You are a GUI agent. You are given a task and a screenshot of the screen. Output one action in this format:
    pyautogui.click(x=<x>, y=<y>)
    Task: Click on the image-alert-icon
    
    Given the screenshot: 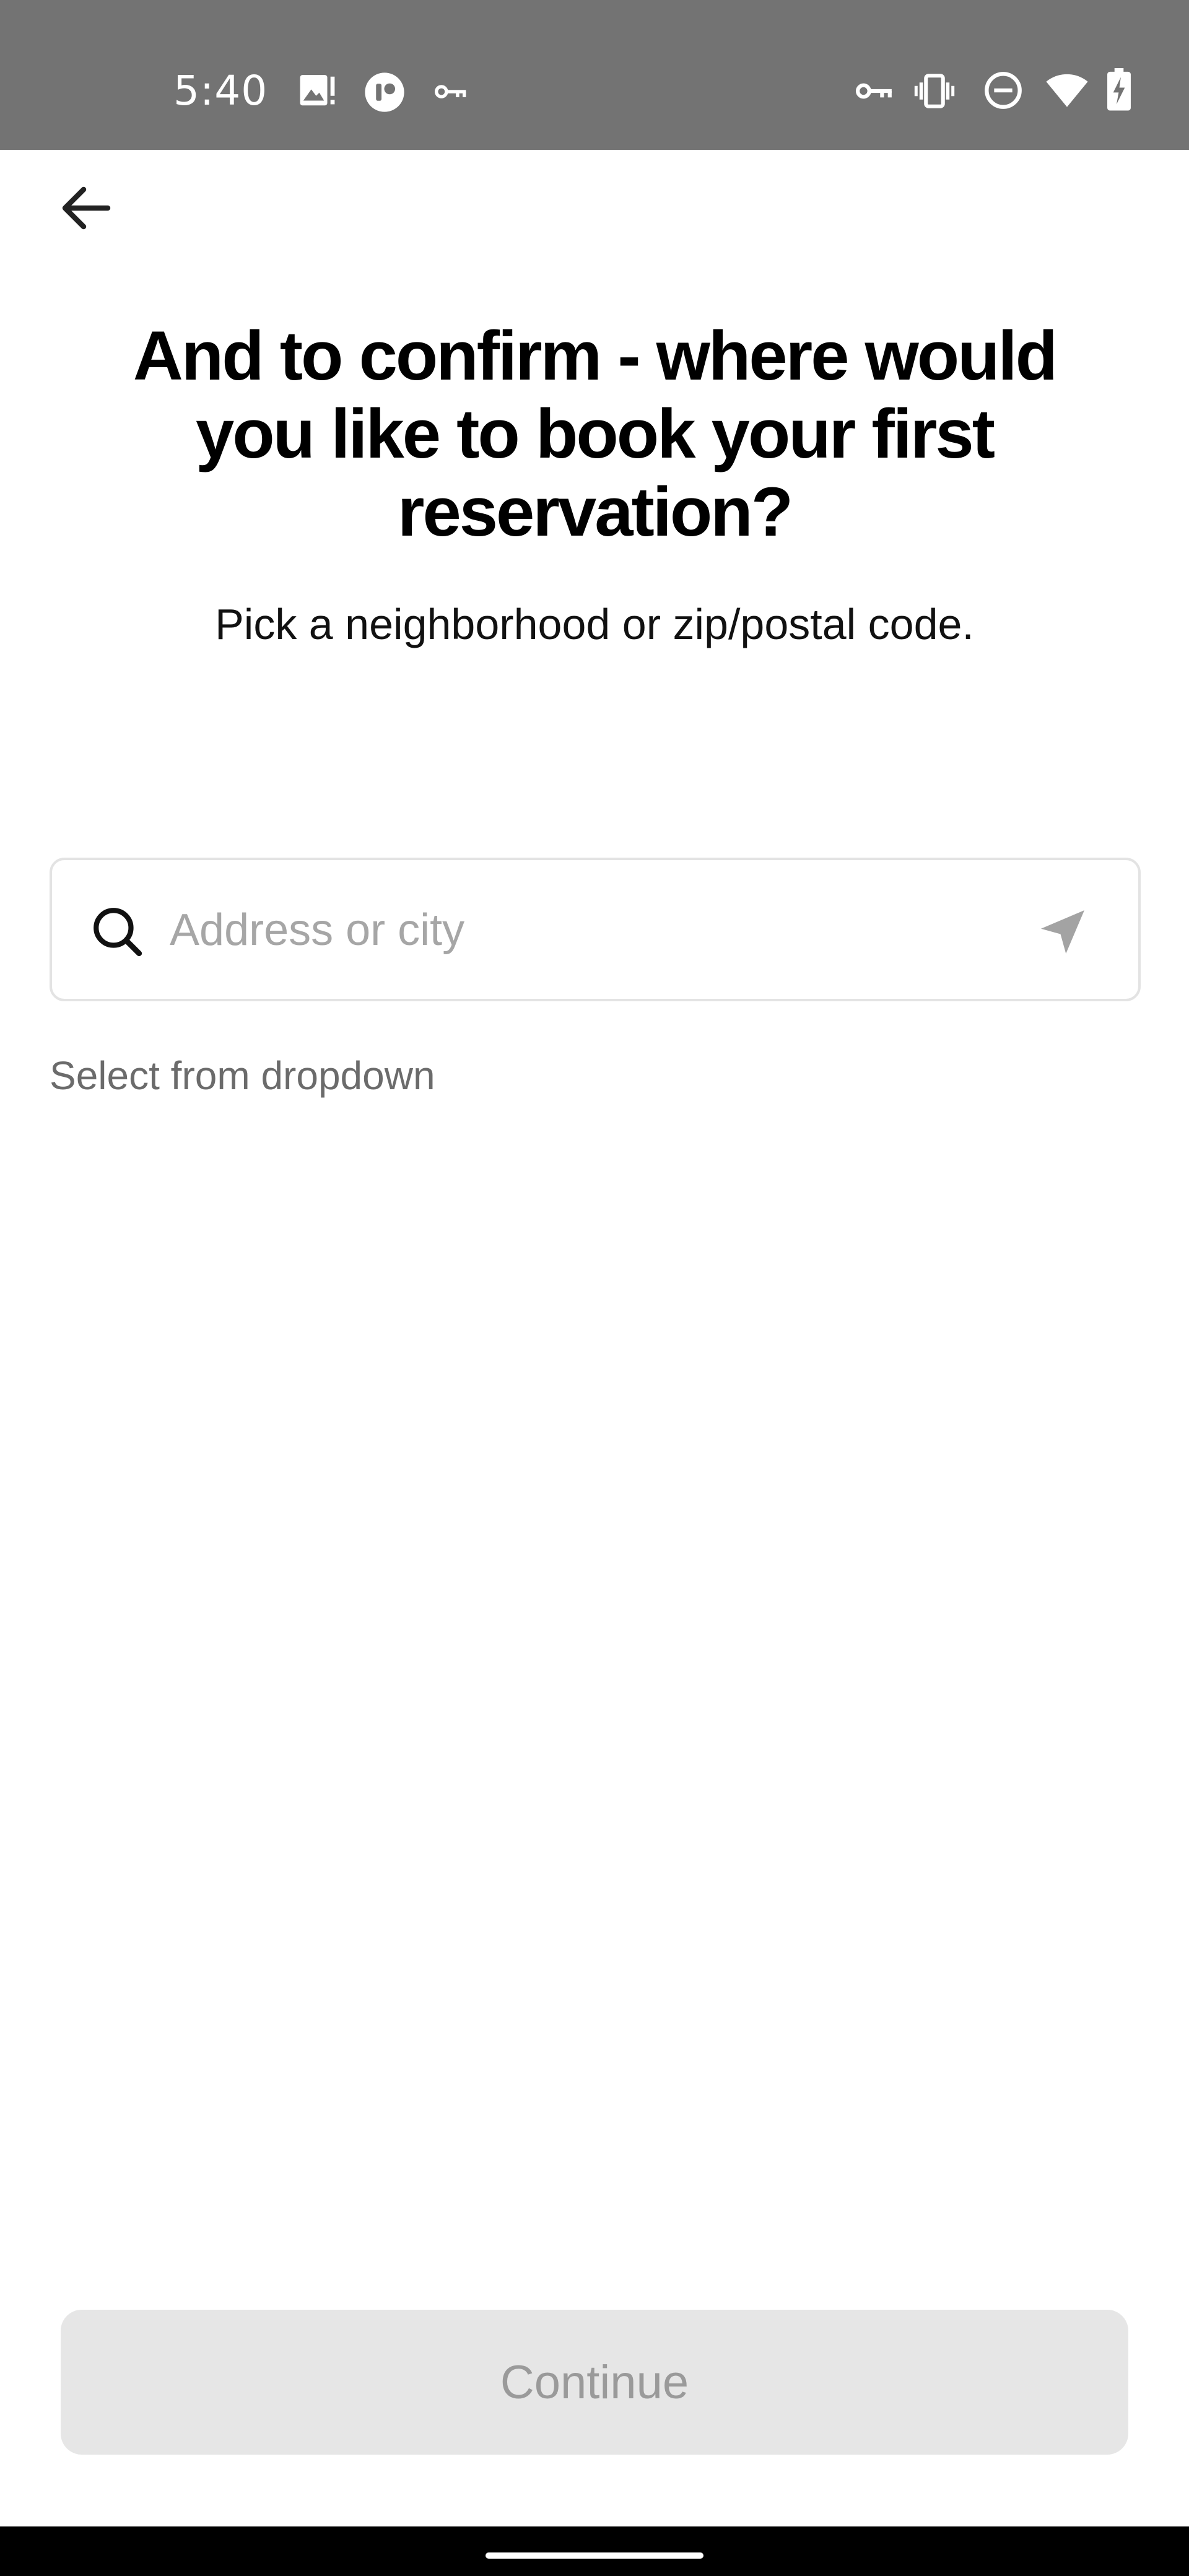 What is the action you would take?
    pyautogui.click(x=317, y=92)
    